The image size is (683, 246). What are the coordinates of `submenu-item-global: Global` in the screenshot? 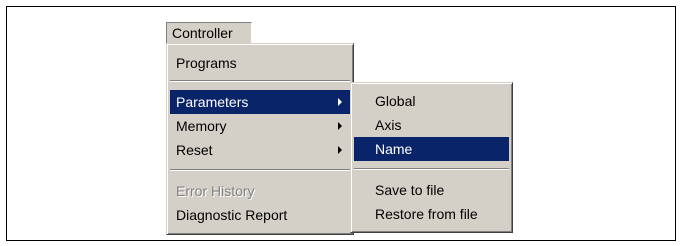 It's located at (431, 101).